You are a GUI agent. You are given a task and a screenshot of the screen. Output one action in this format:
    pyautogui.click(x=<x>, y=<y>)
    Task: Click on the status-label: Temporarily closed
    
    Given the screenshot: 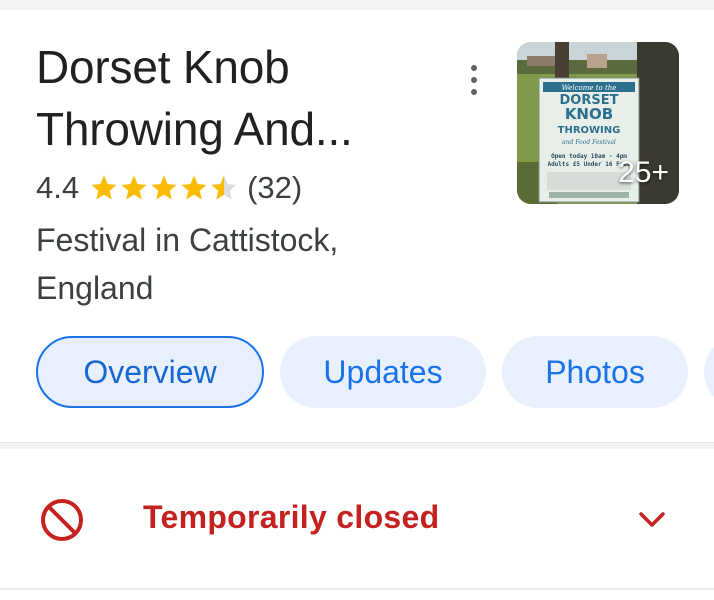 What is the action you would take?
    pyautogui.click(x=291, y=517)
    